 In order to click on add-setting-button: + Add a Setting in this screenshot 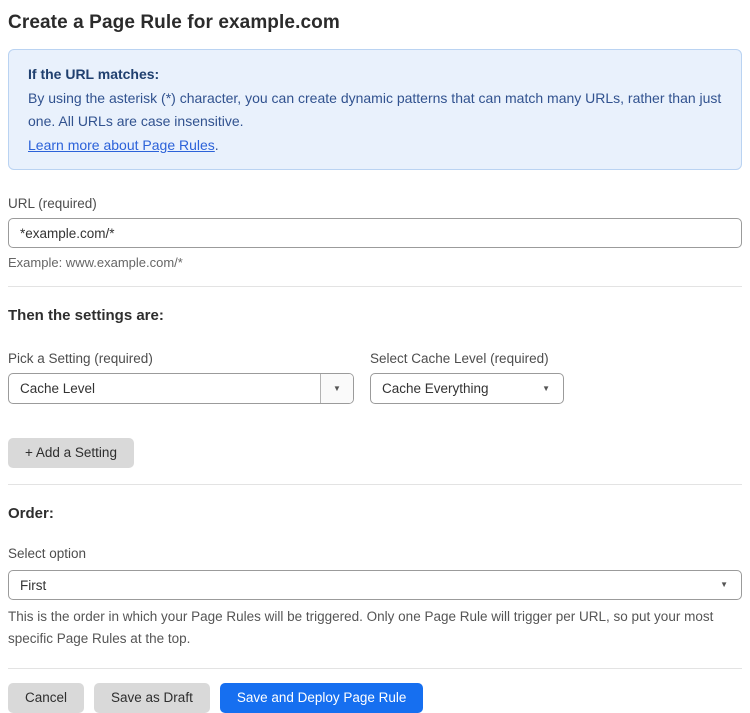, I will do `click(71, 453)`.